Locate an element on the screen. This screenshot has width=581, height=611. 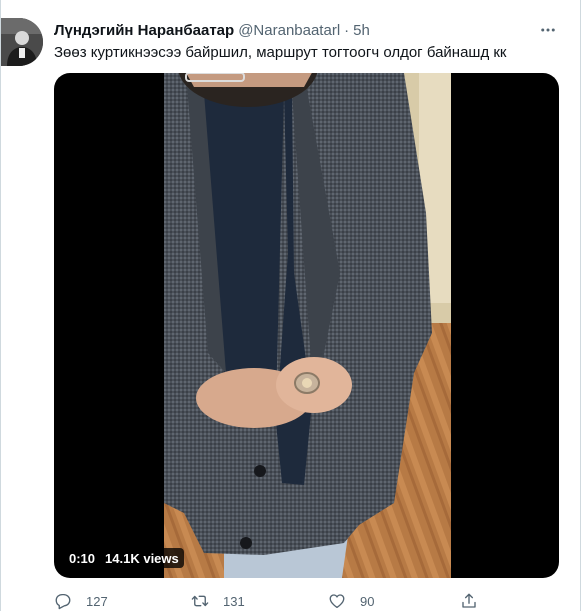
video-info-badge: 0:10 14.1K views is located at coordinates (124, 558).